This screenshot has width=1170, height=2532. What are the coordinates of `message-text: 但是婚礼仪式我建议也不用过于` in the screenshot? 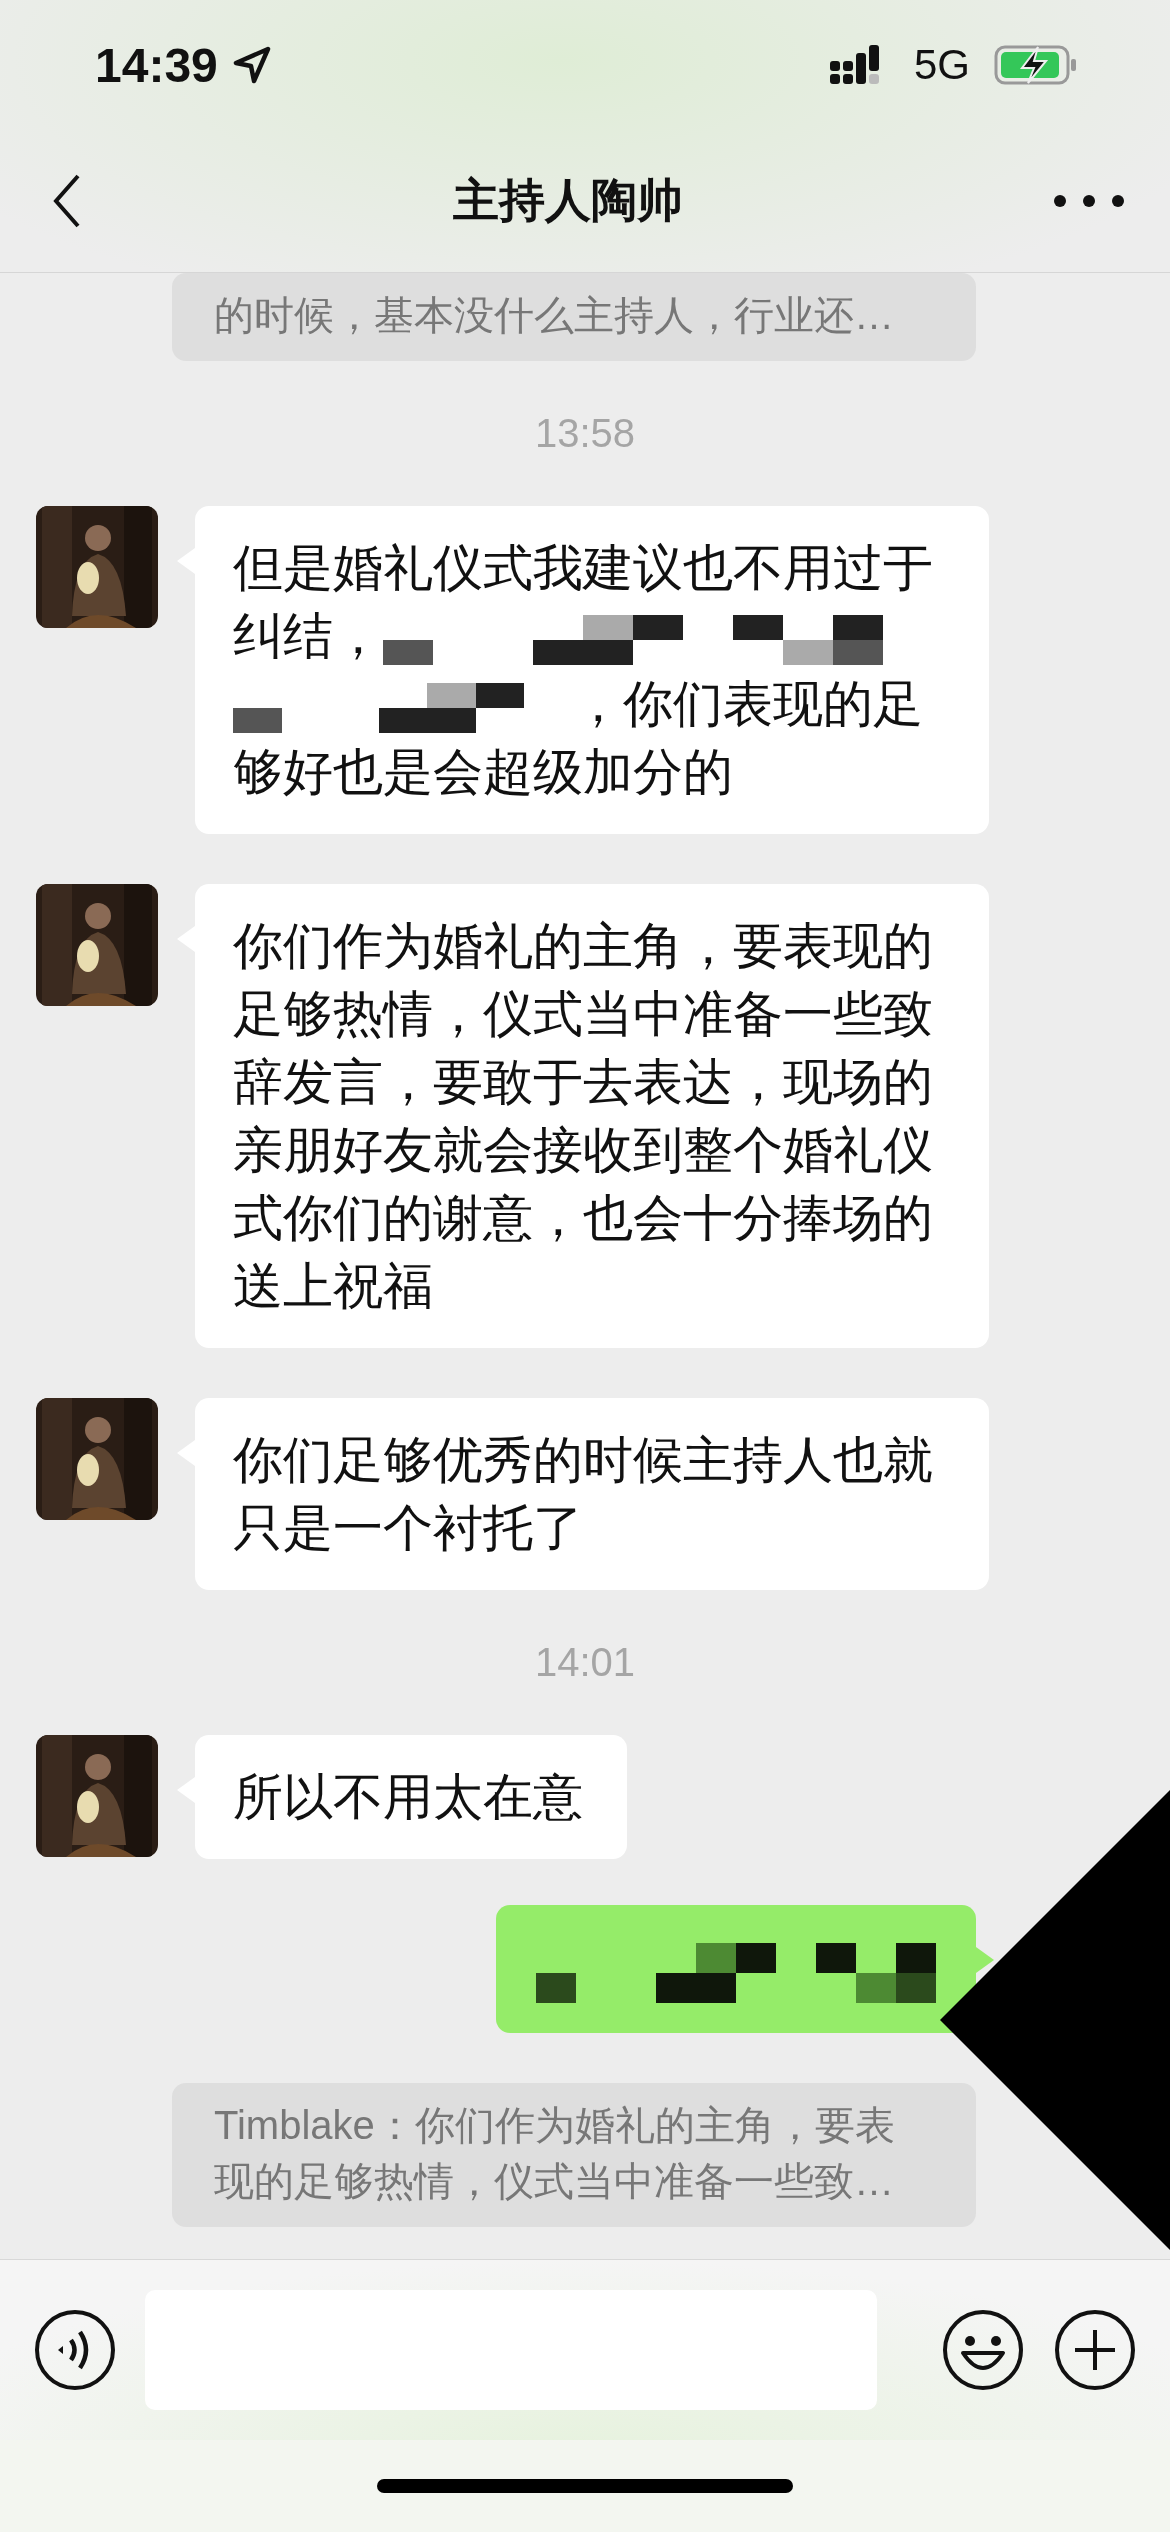 It's located at (583, 568).